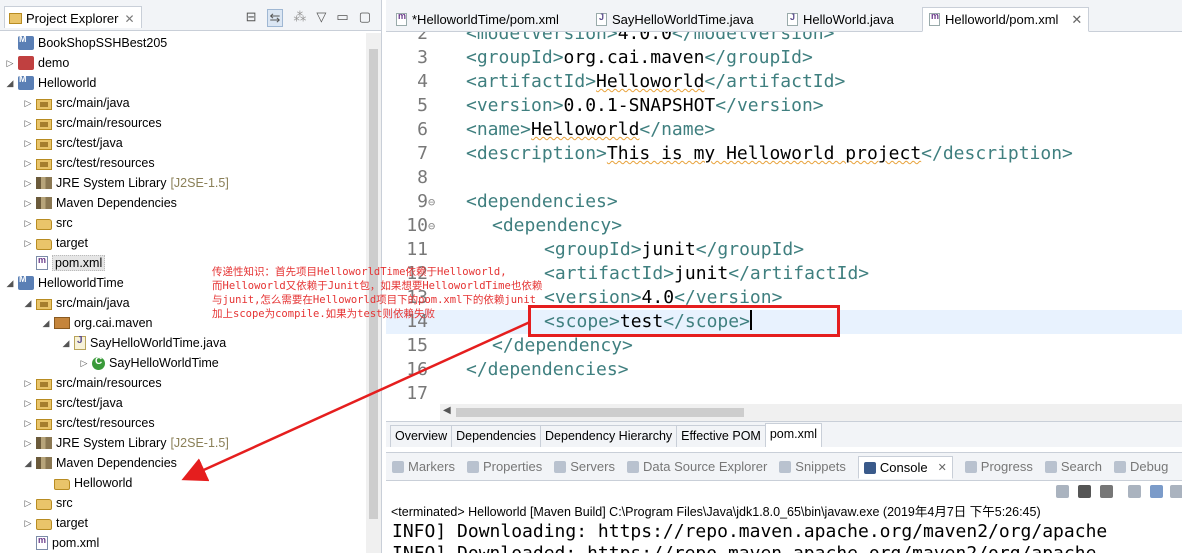 The width and height of the screenshot is (1182, 553). What do you see at coordinates (721, 436) in the screenshot?
I see `pom-page-tab: Effective POM` at bounding box center [721, 436].